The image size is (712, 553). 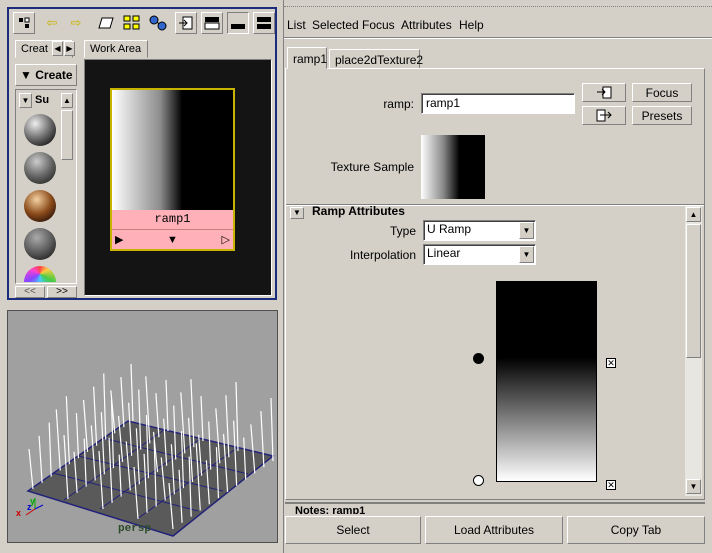 What do you see at coordinates (172, 219) in the screenshot?
I see `node-label: ramp1` at bounding box center [172, 219].